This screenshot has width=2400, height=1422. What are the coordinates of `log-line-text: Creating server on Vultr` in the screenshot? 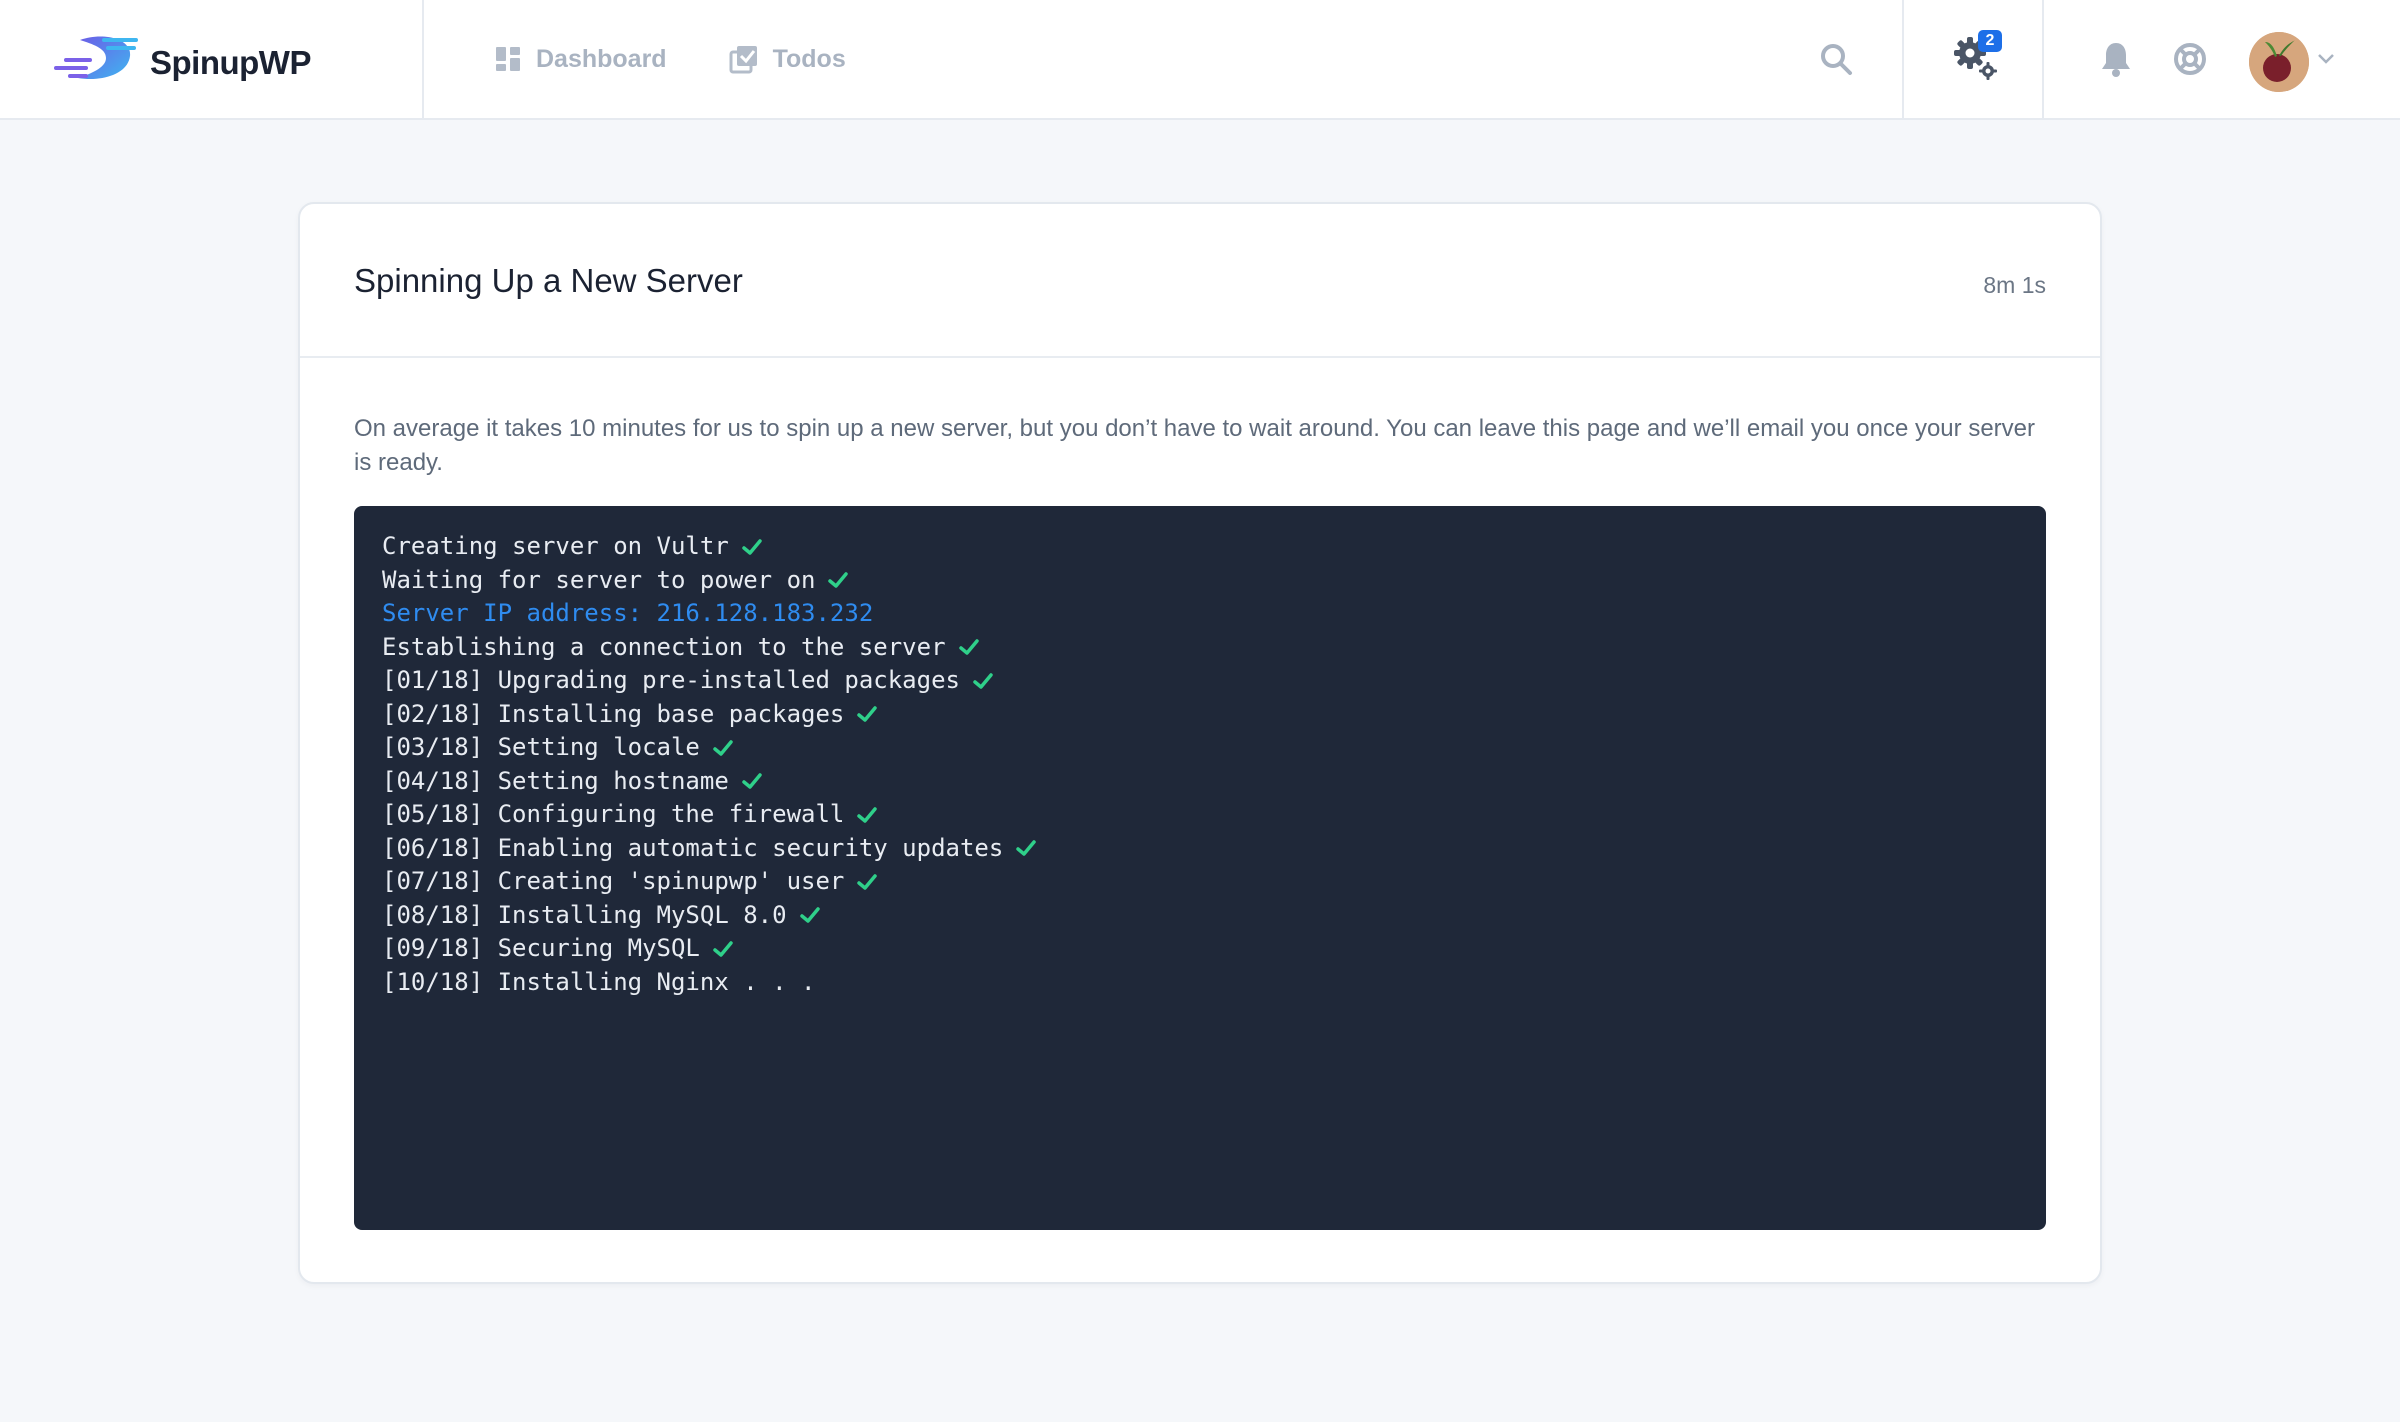 It's located at (555, 546).